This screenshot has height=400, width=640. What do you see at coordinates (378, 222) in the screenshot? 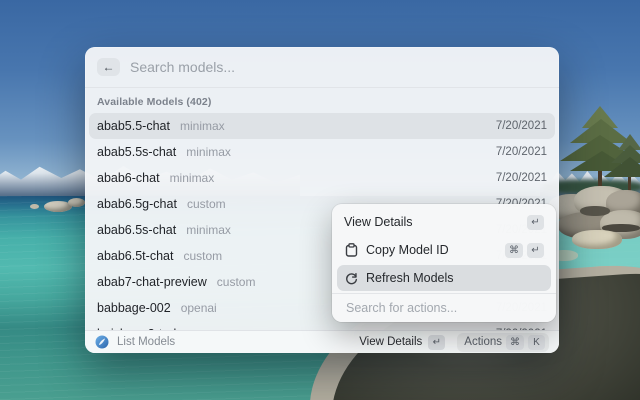
I see `popup-item-label: View Details` at bounding box center [378, 222].